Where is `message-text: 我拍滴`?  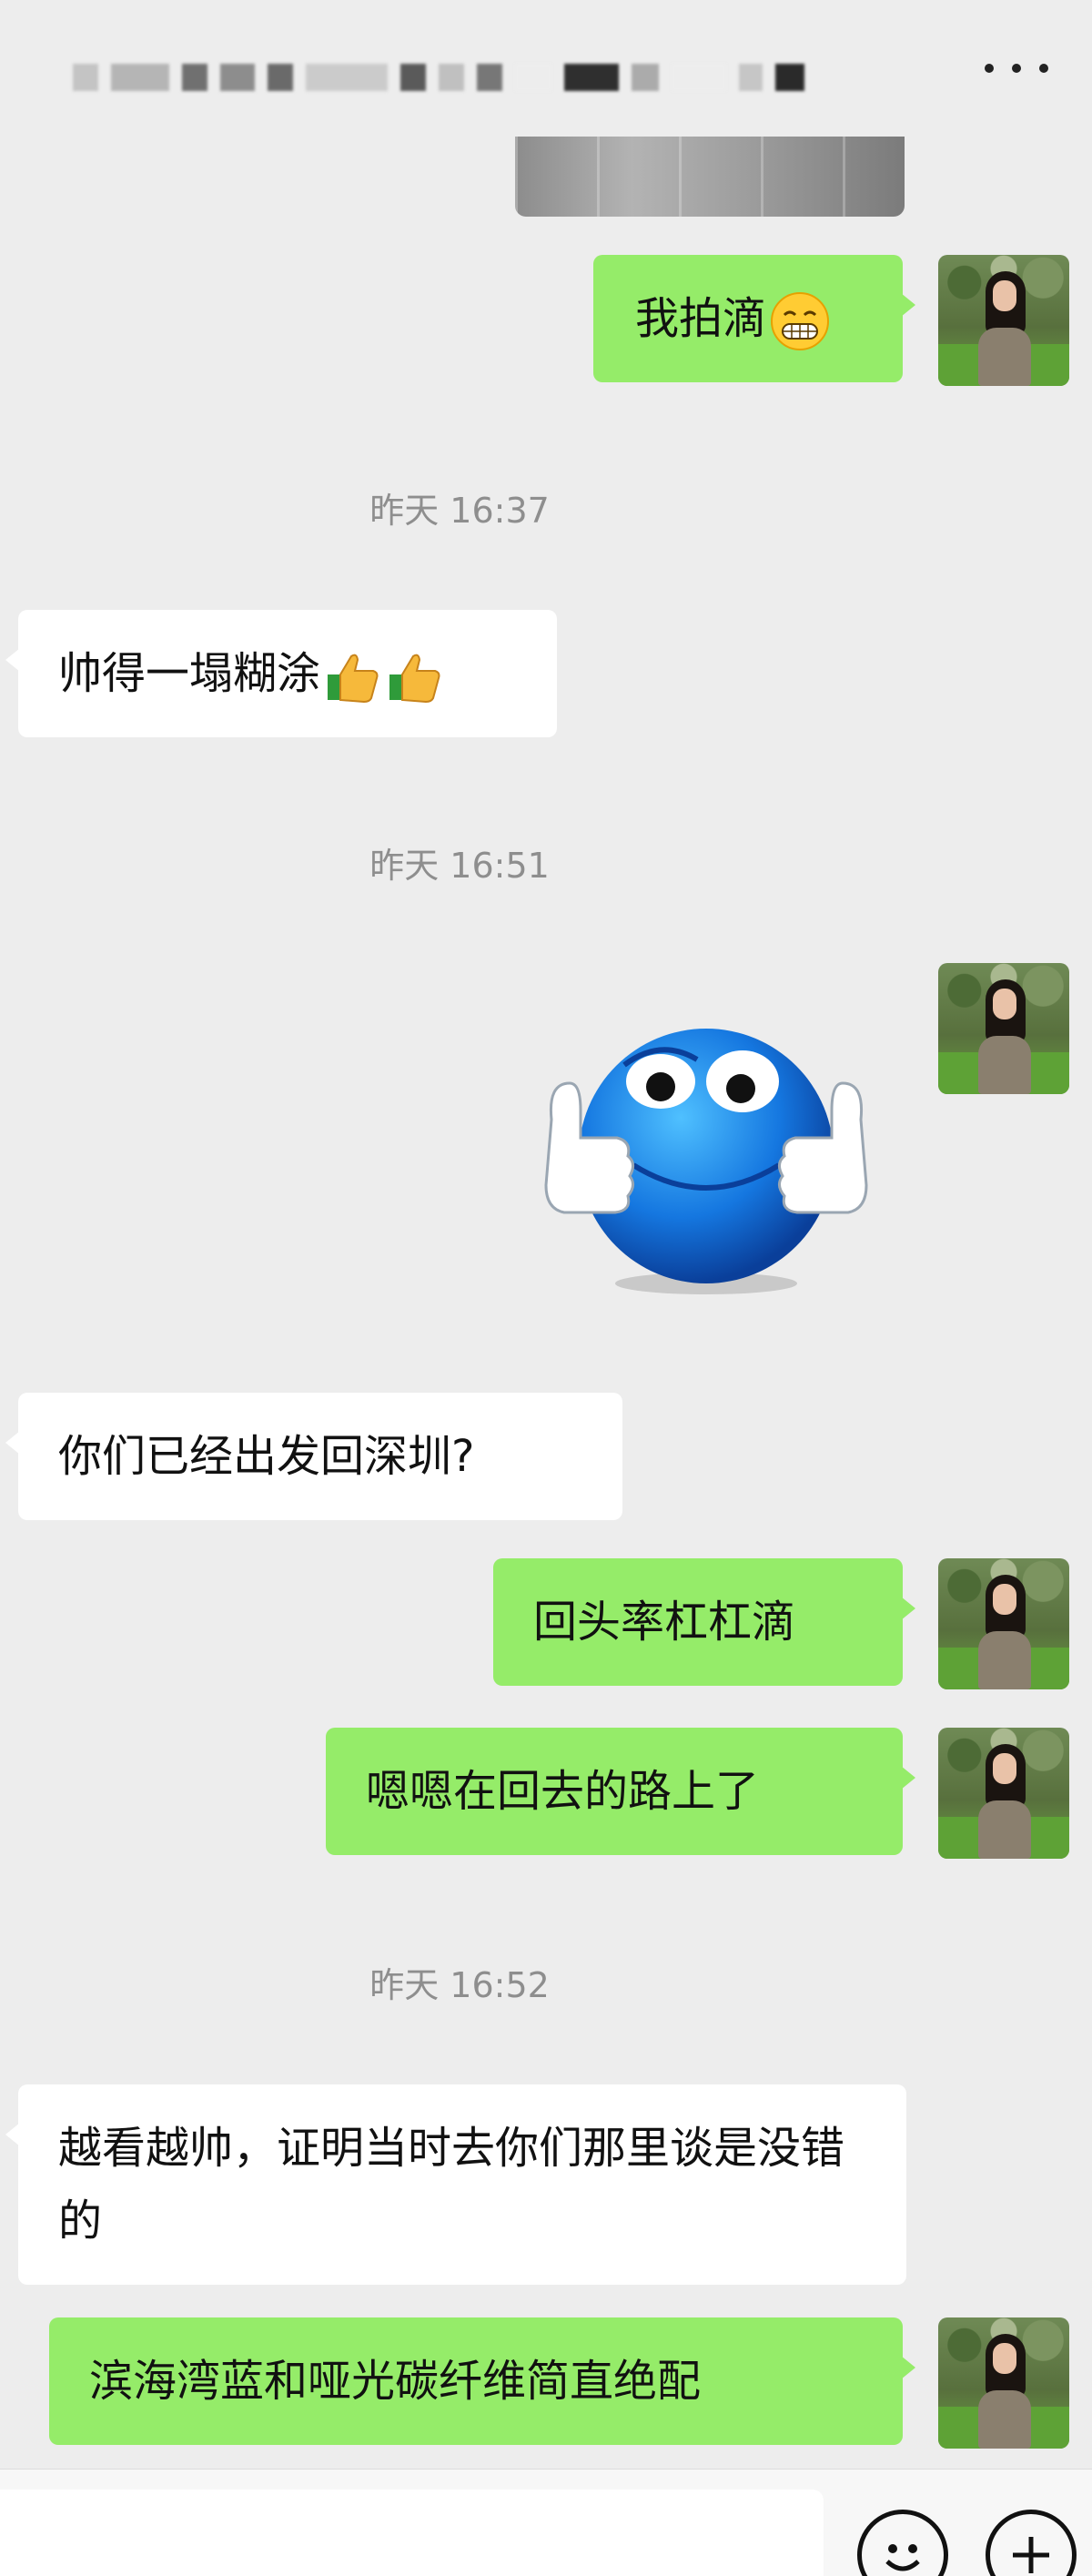 message-text: 我拍滴 is located at coordinates (701, 318).